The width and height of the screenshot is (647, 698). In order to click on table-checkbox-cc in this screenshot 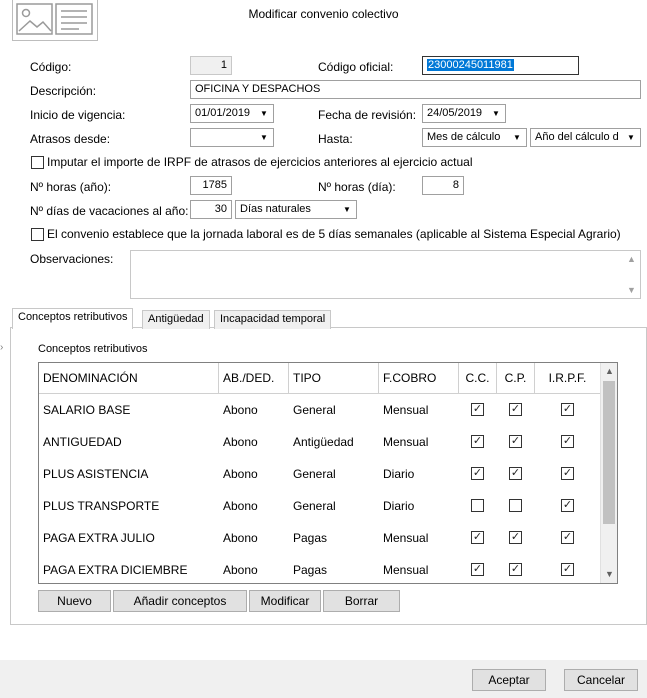, I will do `click(477, 505)`.